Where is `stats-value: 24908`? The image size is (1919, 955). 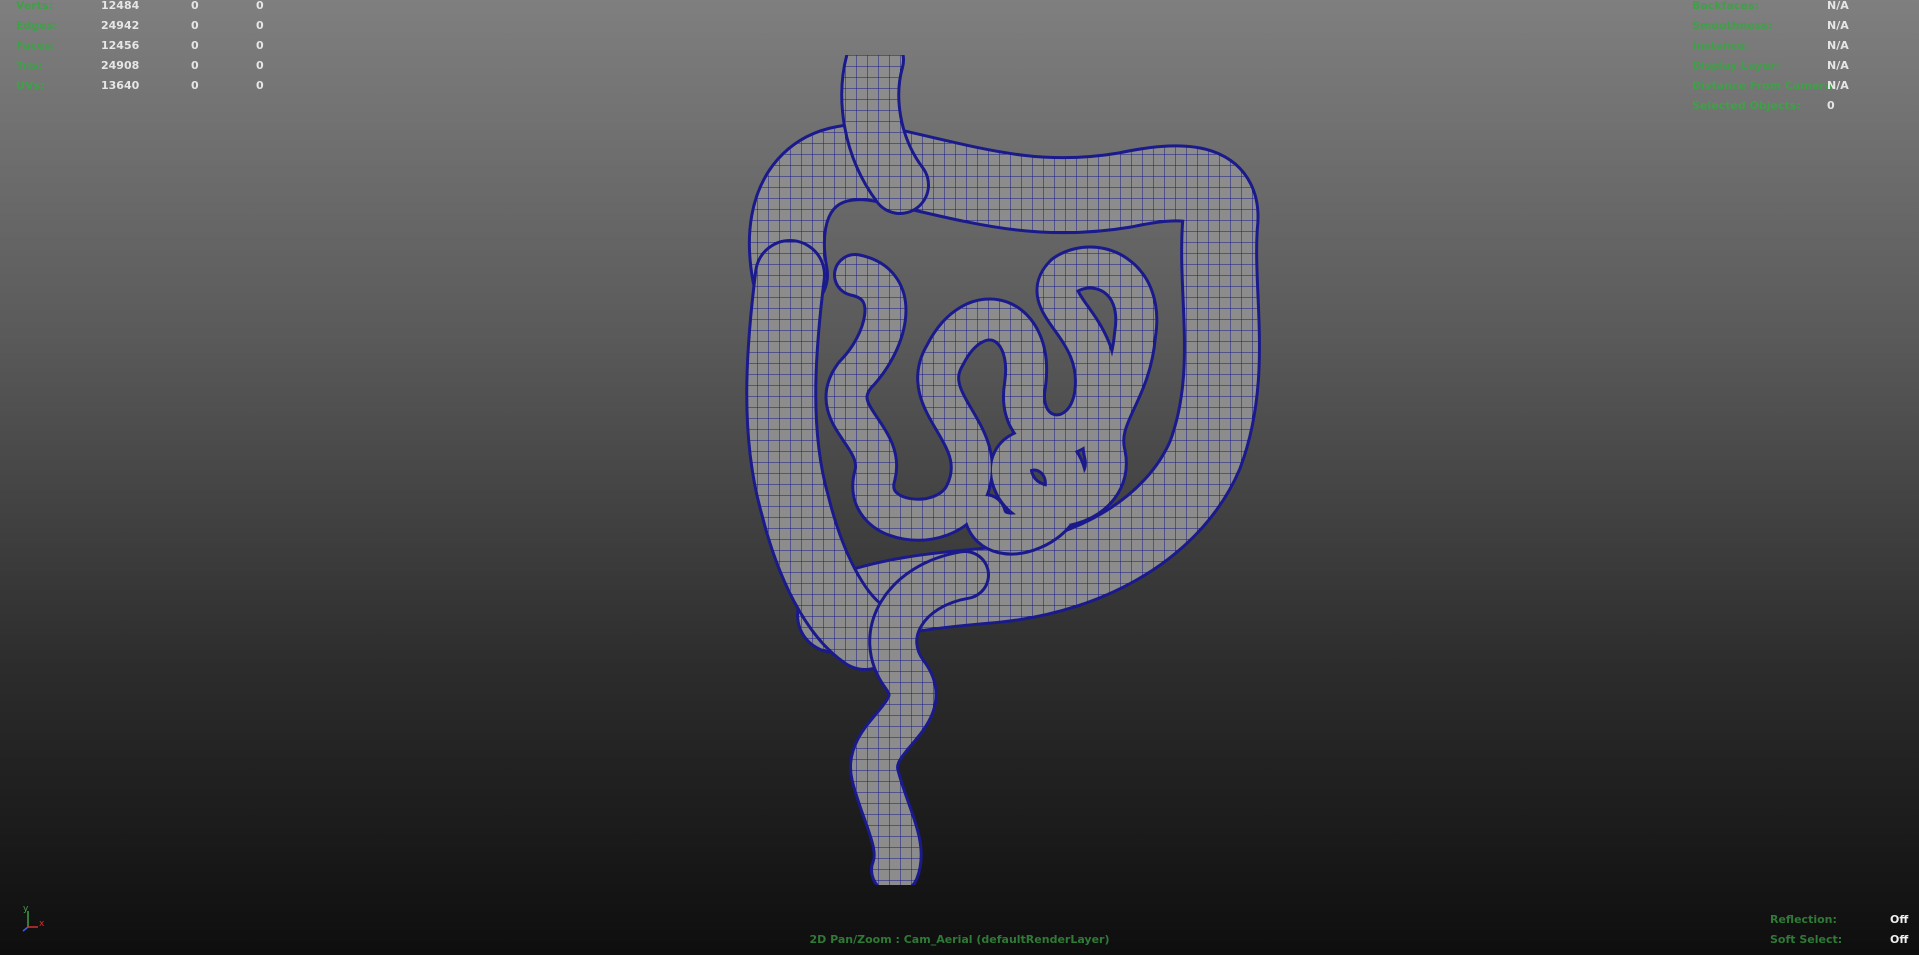
stats-value: 24908 is located at coordinates (120, 65).